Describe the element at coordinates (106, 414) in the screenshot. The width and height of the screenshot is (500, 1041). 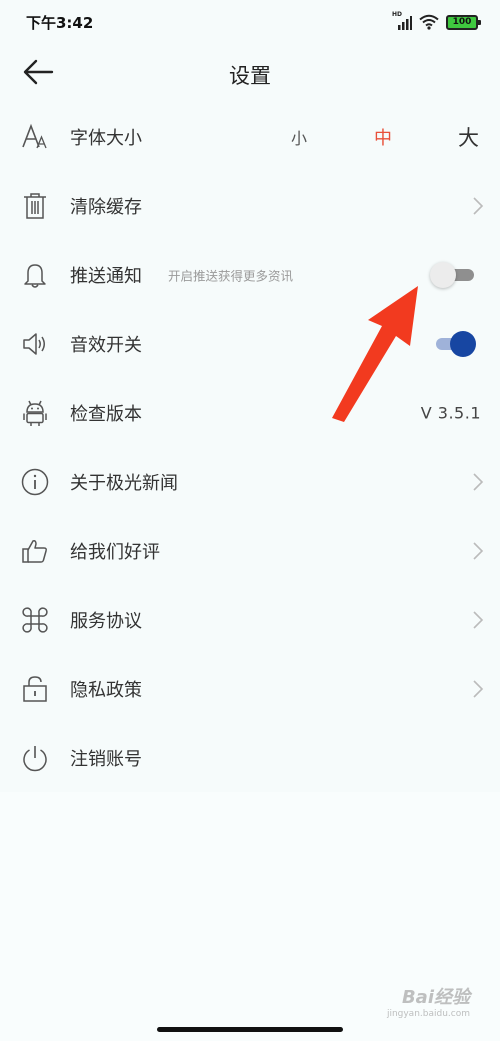
I see `check-version-label: 检查版本` at that location.